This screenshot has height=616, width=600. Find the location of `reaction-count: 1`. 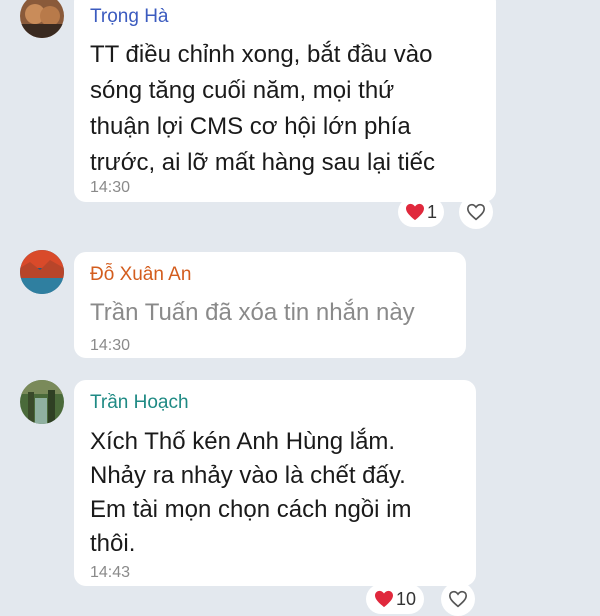

reaction-count: 1 is located at coordinates (431, 211).